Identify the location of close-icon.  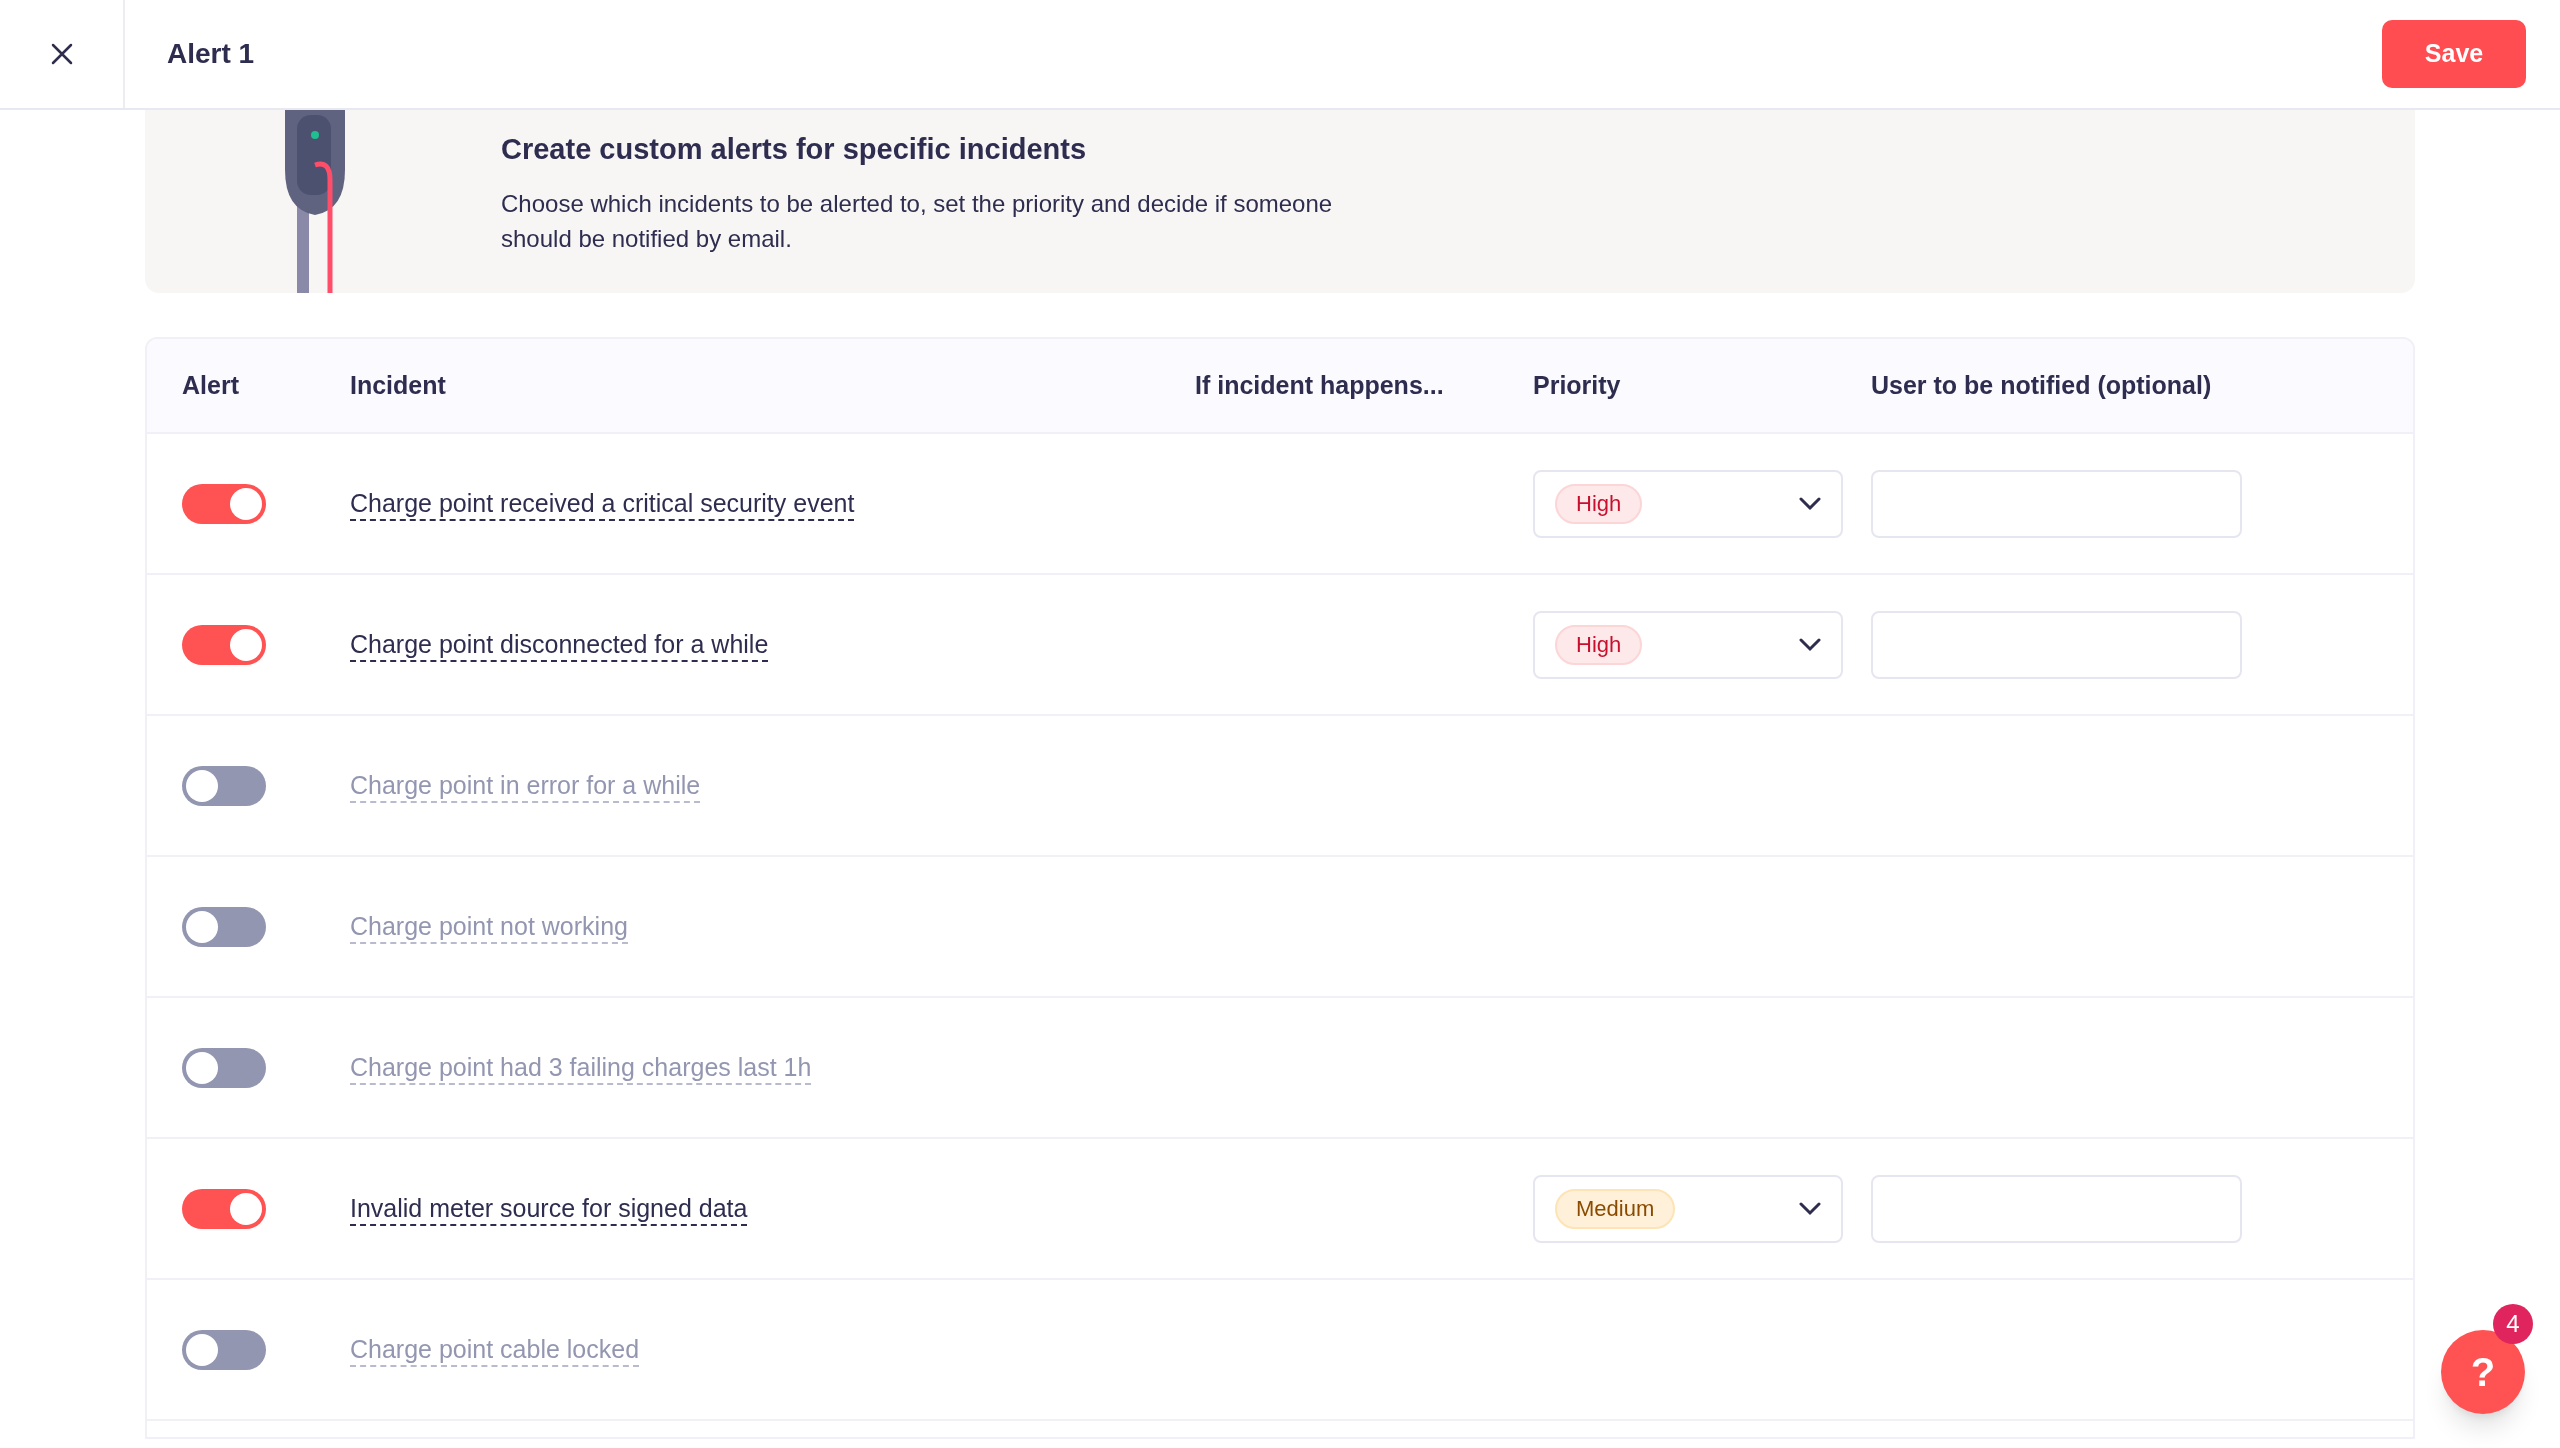
(61, 54).